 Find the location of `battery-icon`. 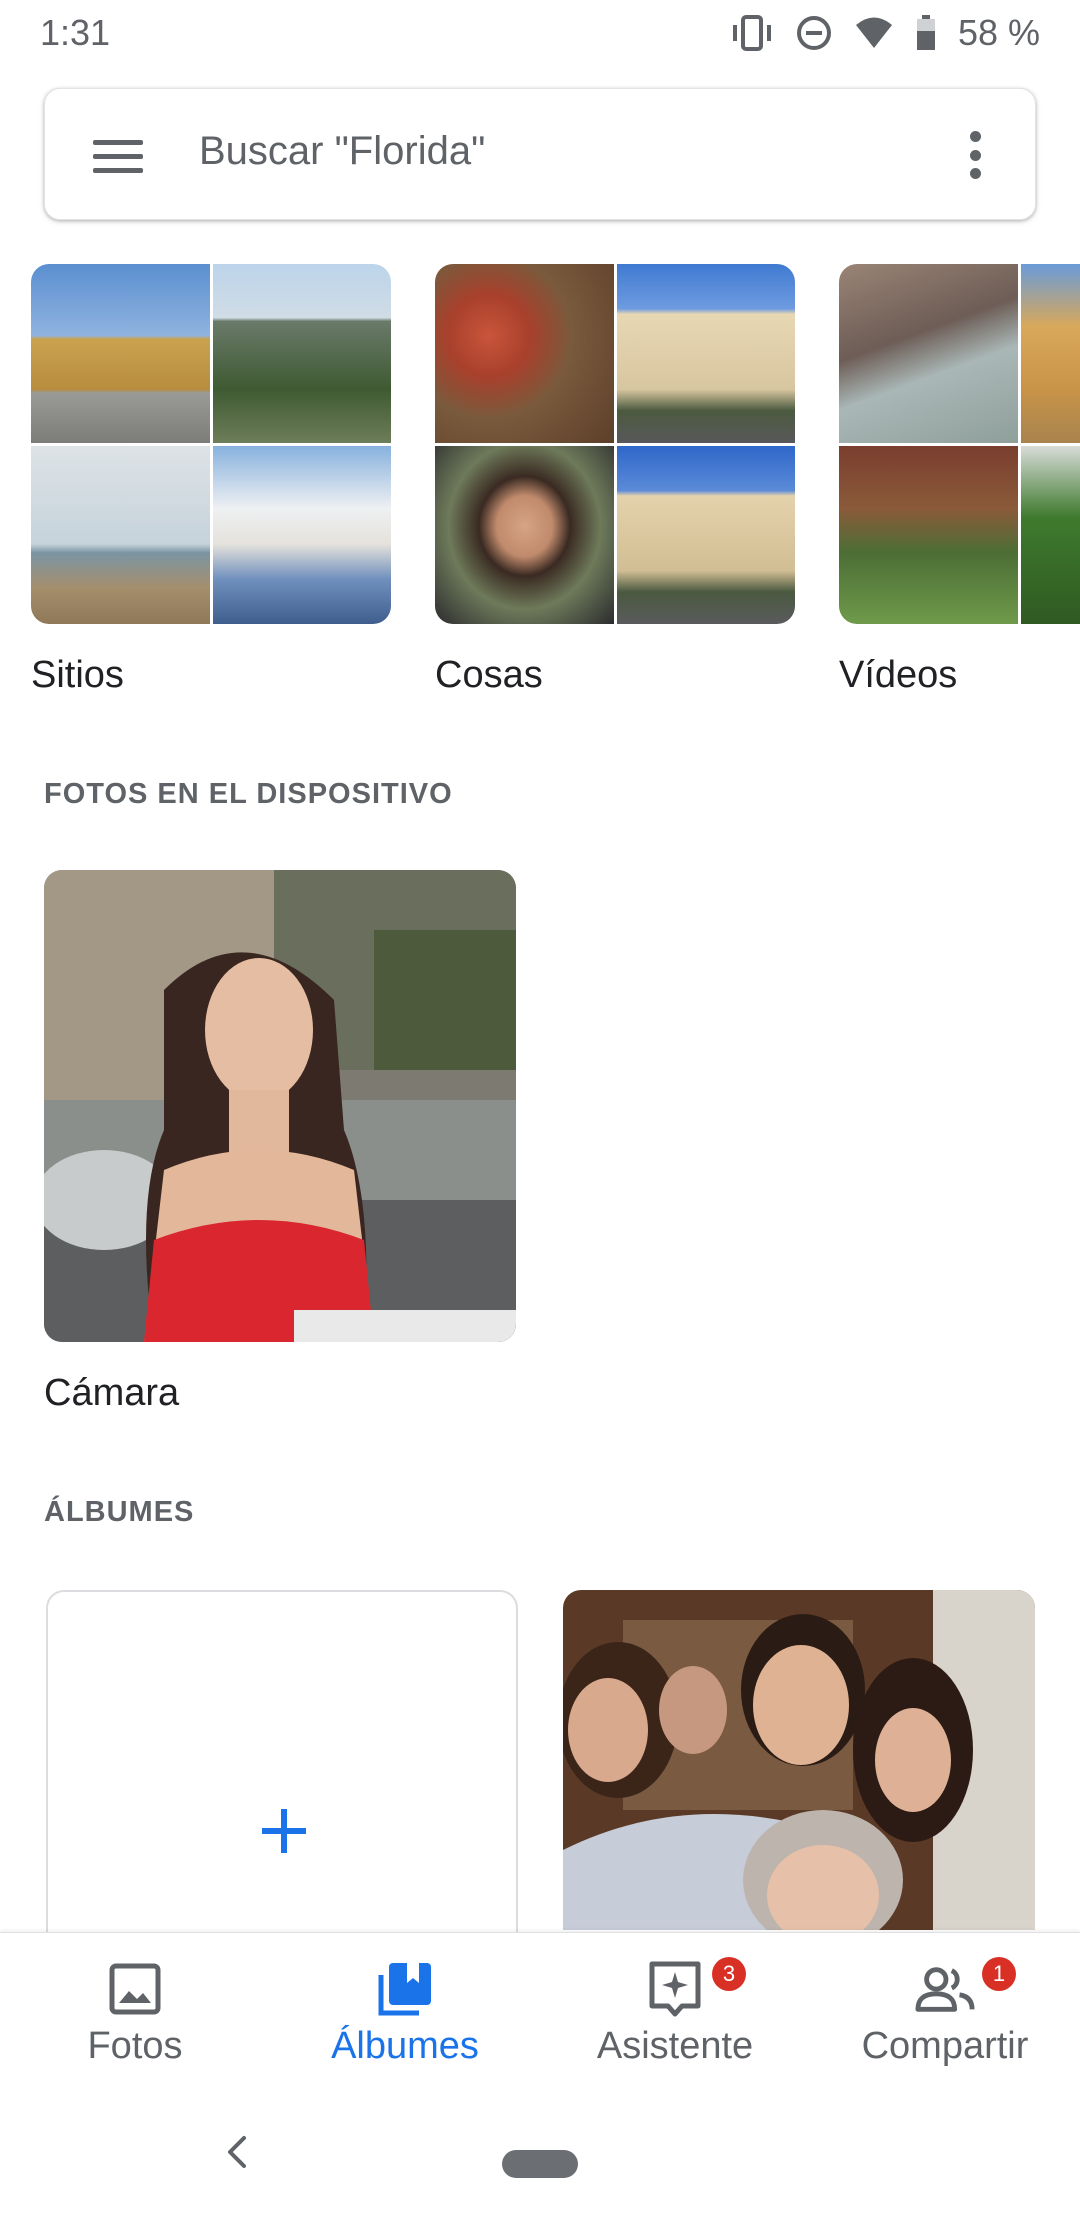

battery-icon is located at coordinates (926, 33).